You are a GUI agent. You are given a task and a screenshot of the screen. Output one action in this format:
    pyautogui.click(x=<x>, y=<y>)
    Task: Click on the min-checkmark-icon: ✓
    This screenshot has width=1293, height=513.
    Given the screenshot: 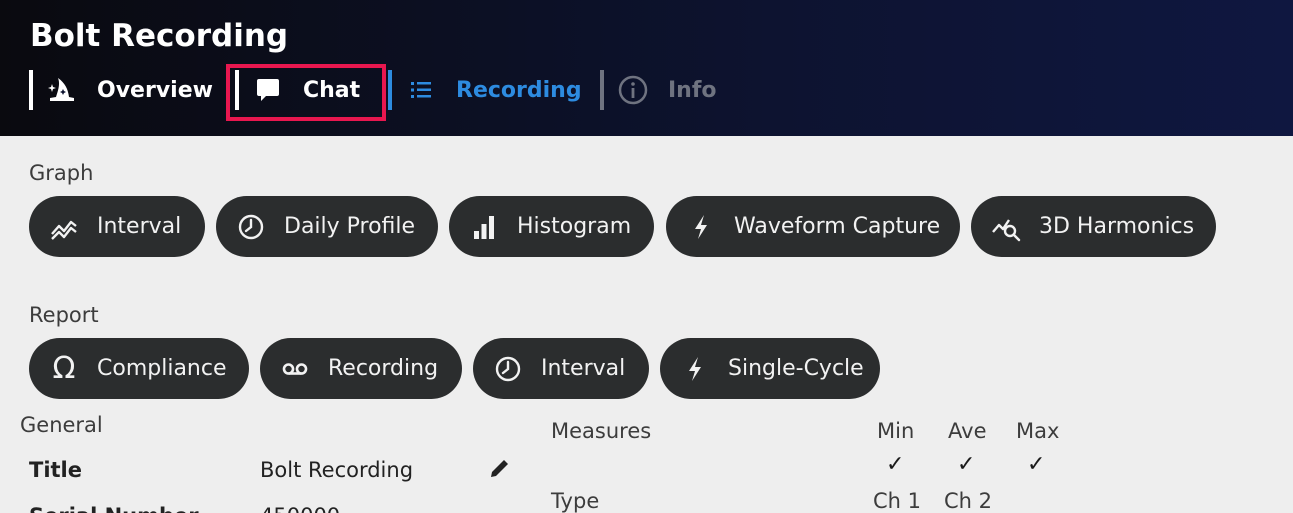 What is the action you would take?
    pyautogui.click(x=895, y=464)
    